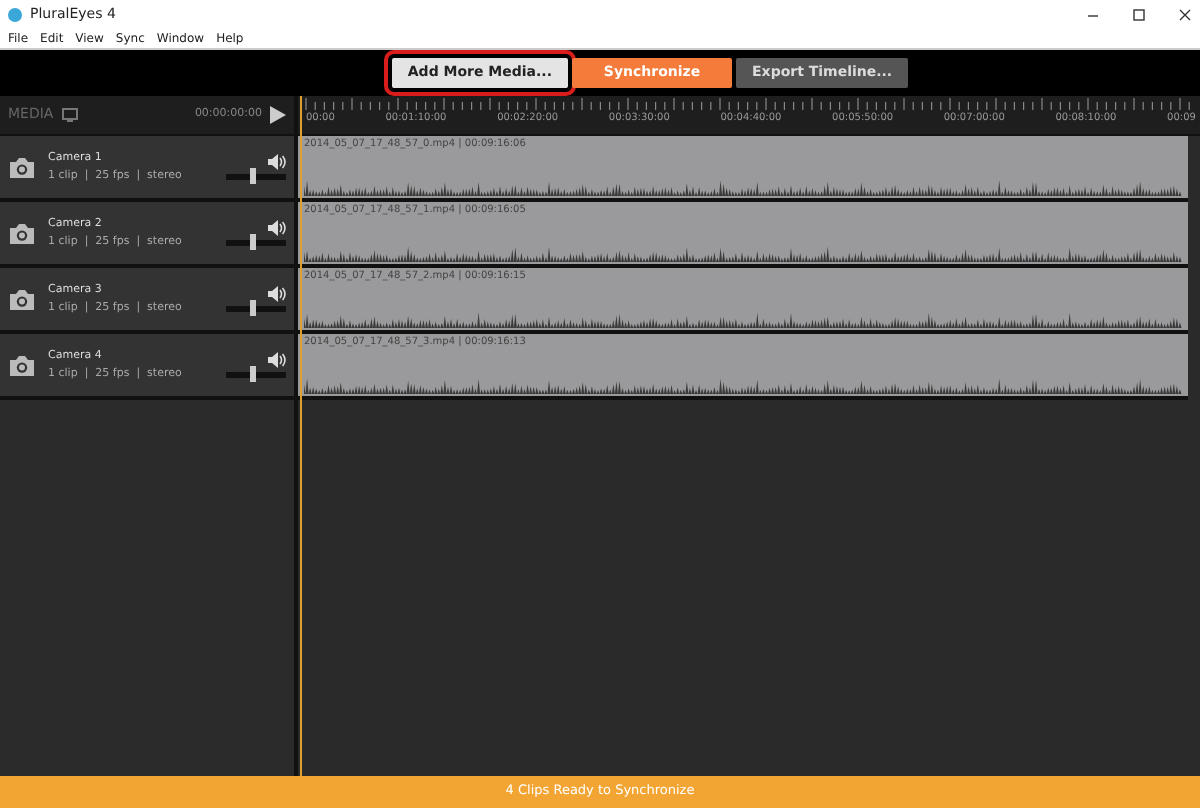 The width and height of the screenshot is (1200, 808). Describe the element at coordinates (1185, 14) in the screenshot. I see `close-icon` at that location.